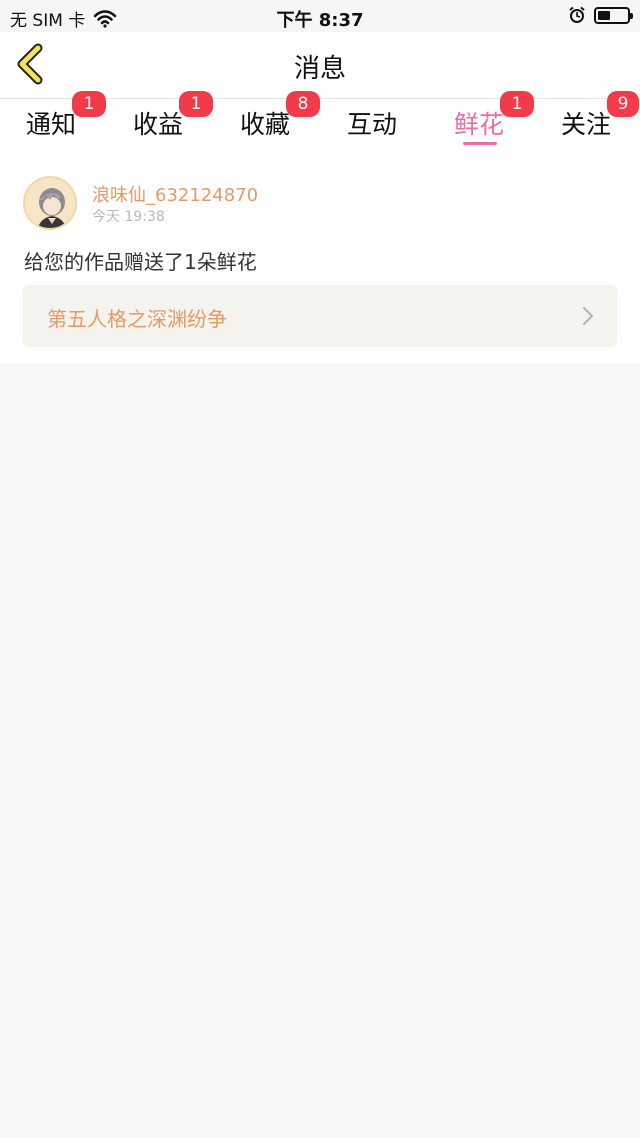  I want to click on tab-label: 互动, so click(372, 124).